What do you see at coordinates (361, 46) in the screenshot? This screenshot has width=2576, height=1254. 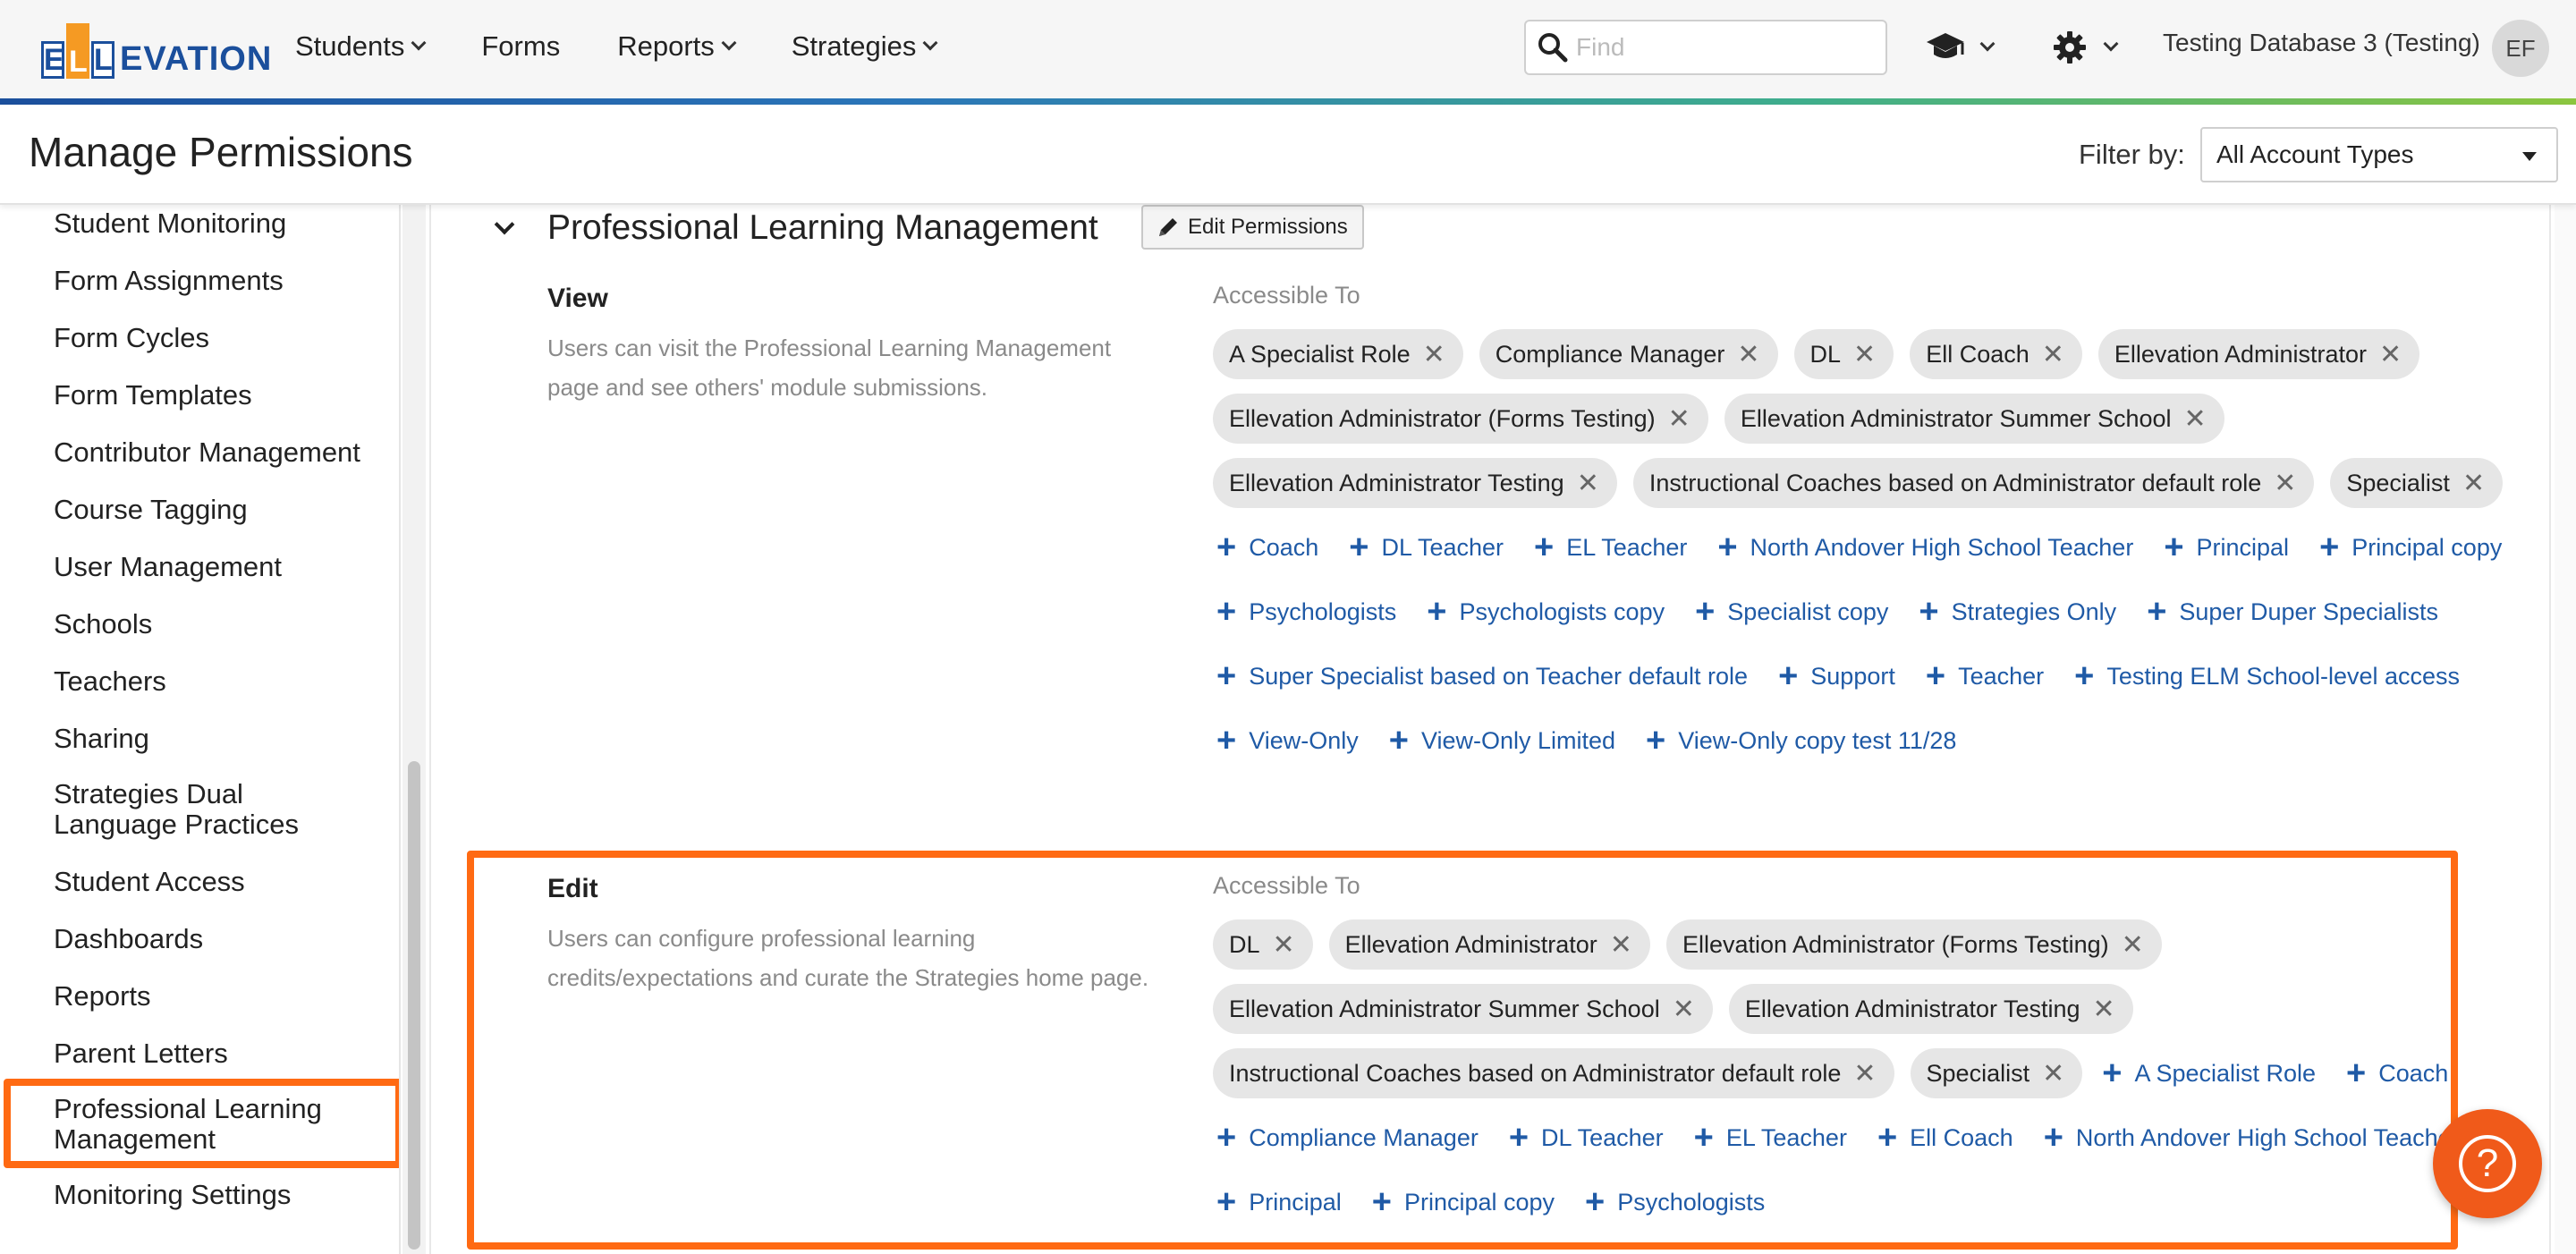 I see `nav-students: Students` at bounding box center [361, 46].